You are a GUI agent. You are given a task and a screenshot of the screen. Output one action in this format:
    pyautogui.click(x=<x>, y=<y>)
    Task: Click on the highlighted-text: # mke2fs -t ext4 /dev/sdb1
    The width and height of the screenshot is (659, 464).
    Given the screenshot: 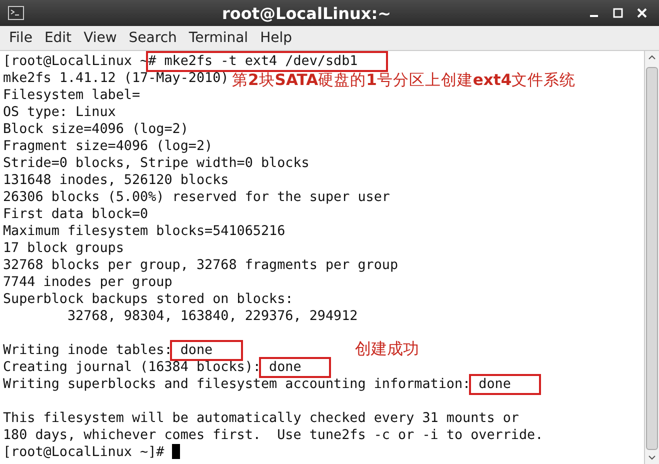 What is the action you would take?
    pyautogui.click(x=267, y=61)
    